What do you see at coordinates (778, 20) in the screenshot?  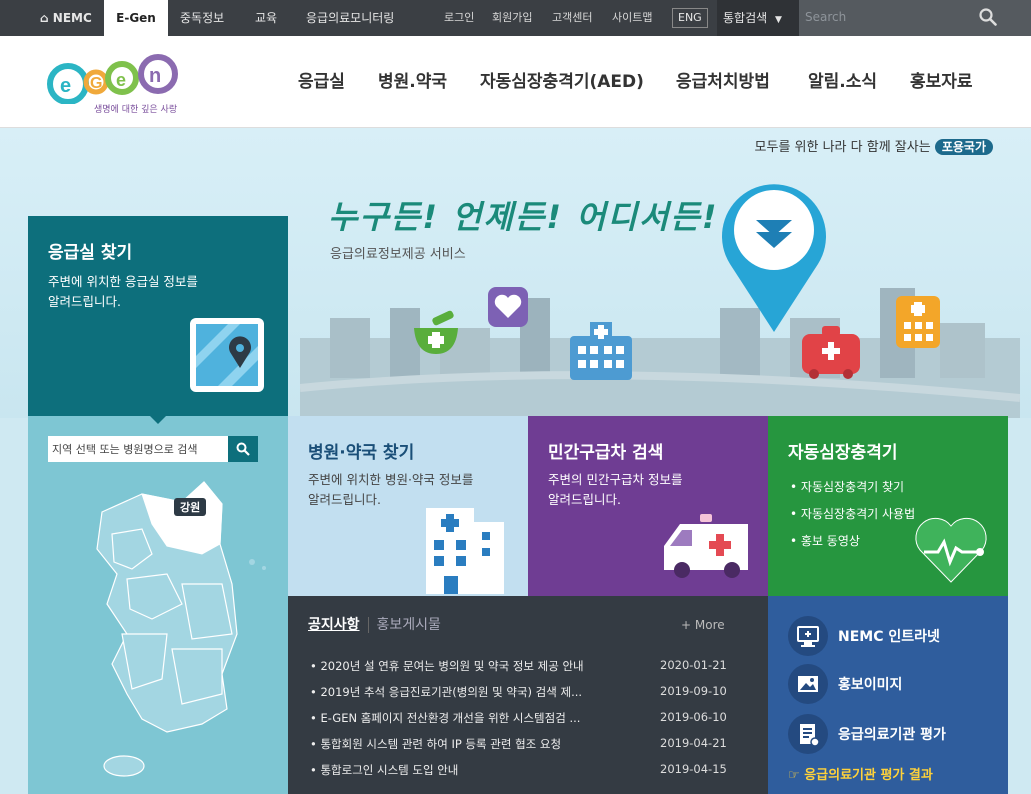 I see `caret-down-icon: ▼` at bounding box center [778, 20].